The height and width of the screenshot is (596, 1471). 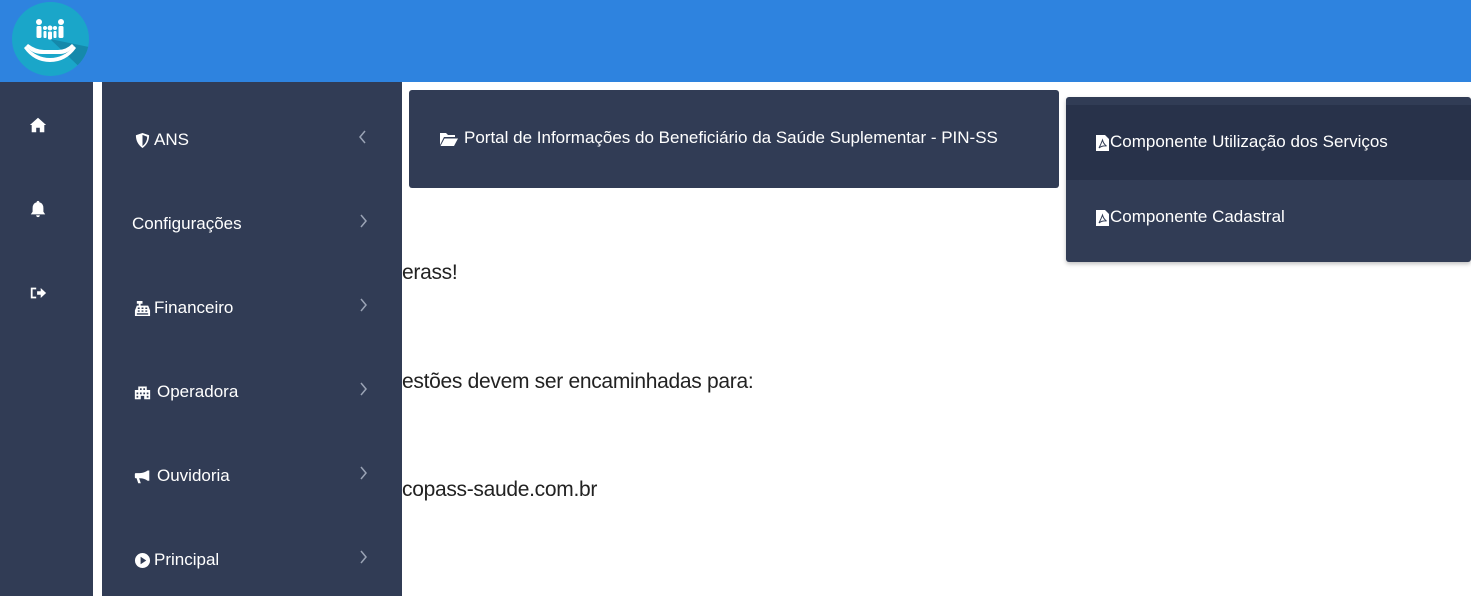 I want to click on dropdown-item-utilizacao-servicos: Componente Utilização dos Serviços, so click(x=1268, y=142).